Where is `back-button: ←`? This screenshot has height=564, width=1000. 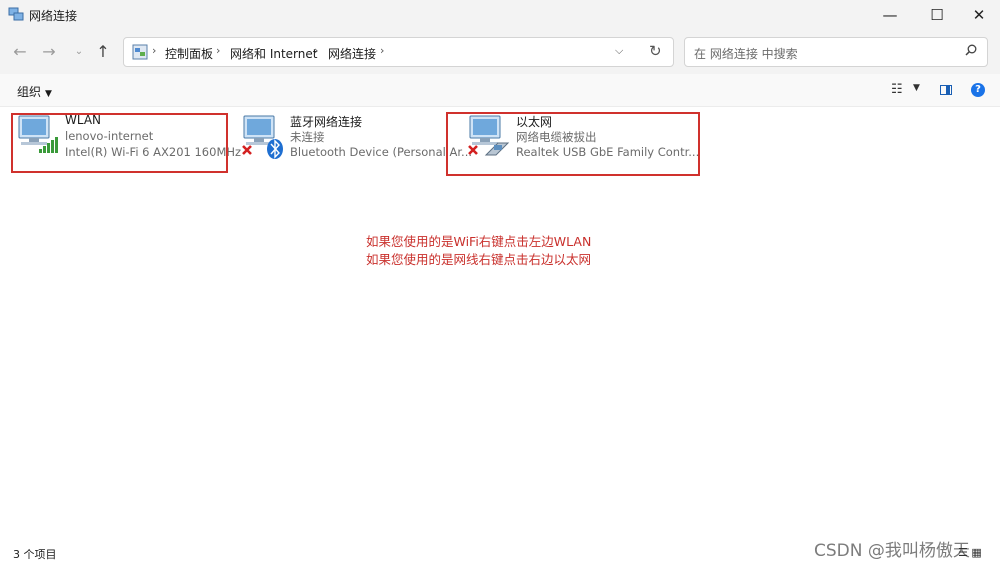 back-button: ← is located at coordinates (20, 51).